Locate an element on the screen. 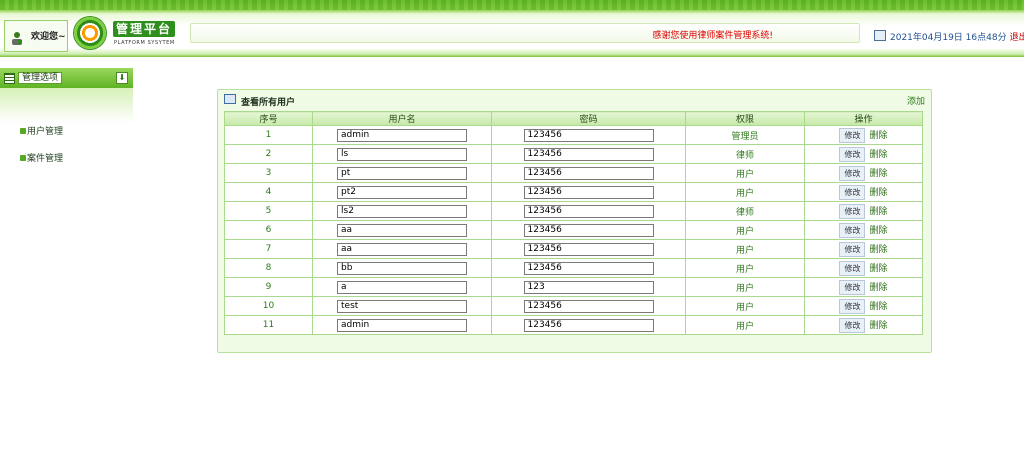 This screenshot has width=1024, height=476. row-number: 7 is located at coordinates (268, 249).